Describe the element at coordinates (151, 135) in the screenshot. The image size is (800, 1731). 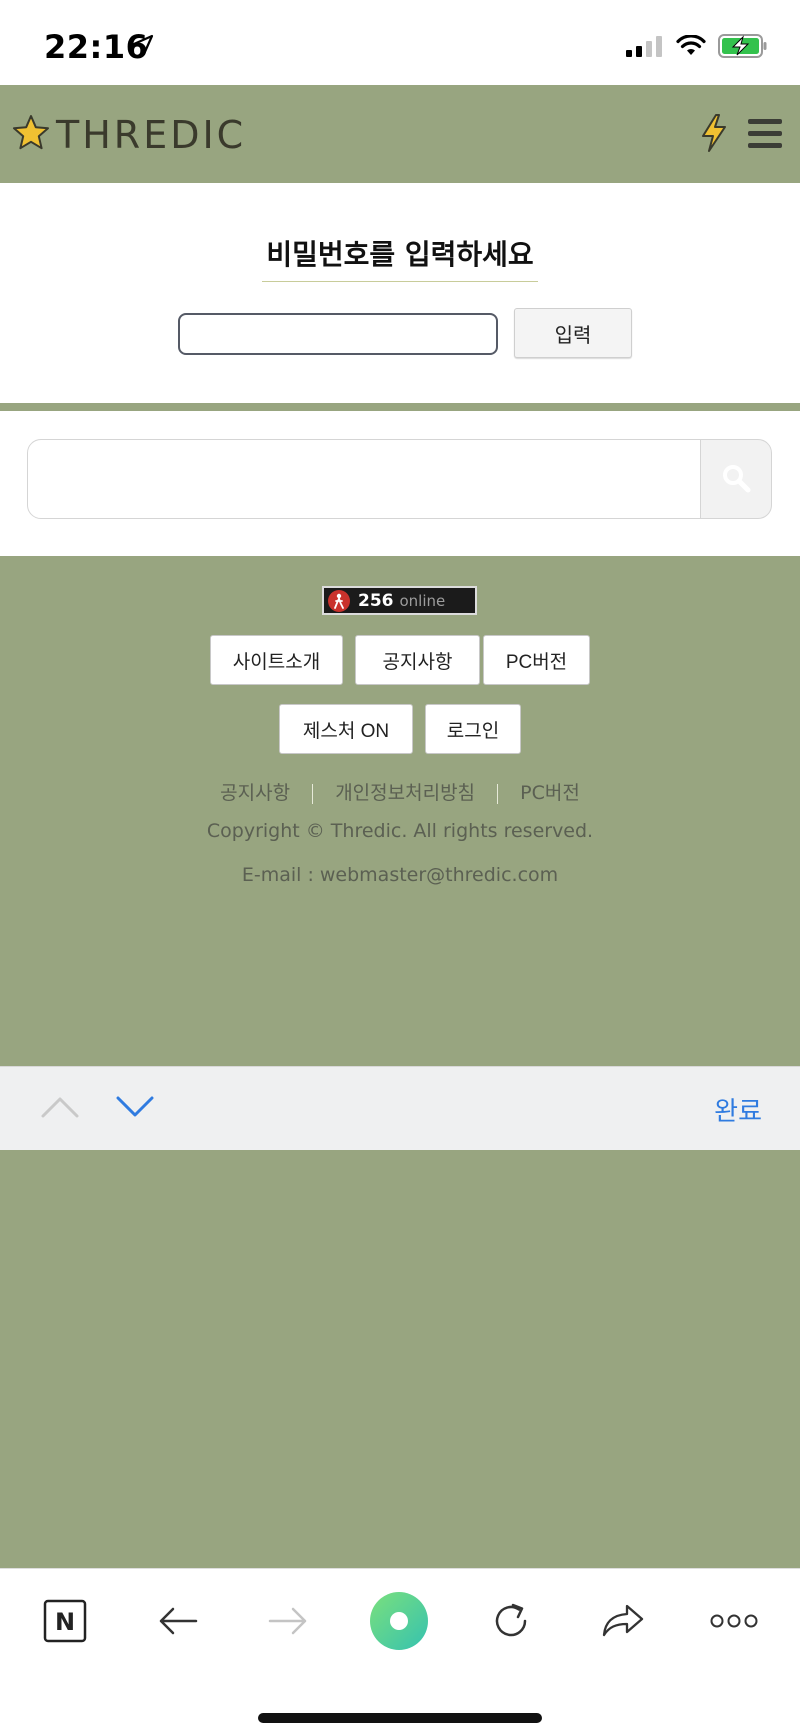
I see `logo-text: THREDIC` at that location.